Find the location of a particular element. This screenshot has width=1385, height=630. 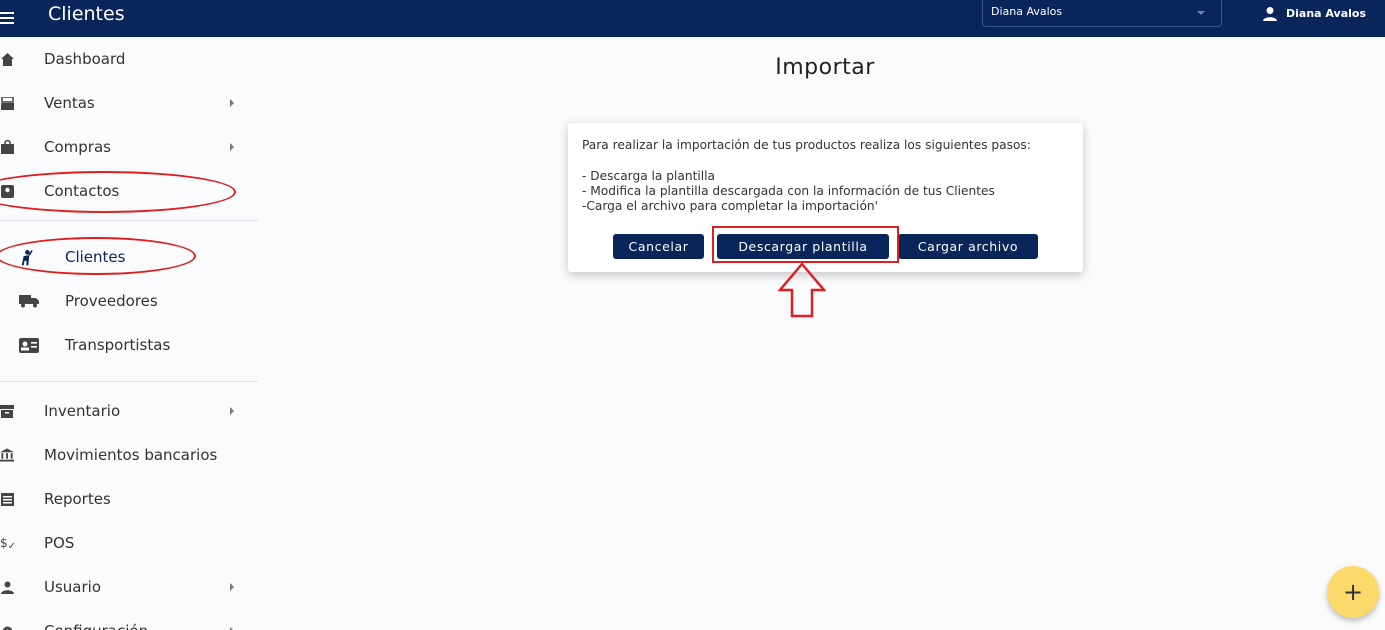

sidebar-item-label: Ventas is located at coordinates (69, 103).